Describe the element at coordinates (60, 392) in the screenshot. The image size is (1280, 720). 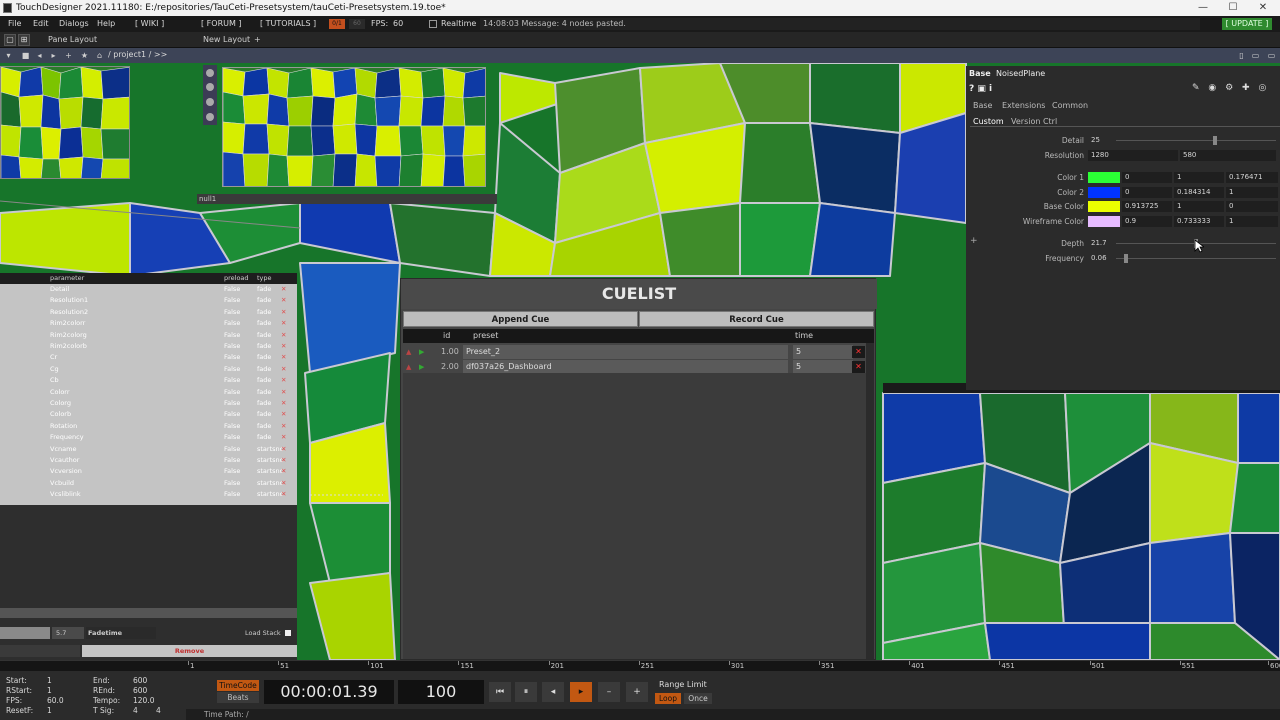
I see `param-name-cell: Colorr` at that location.